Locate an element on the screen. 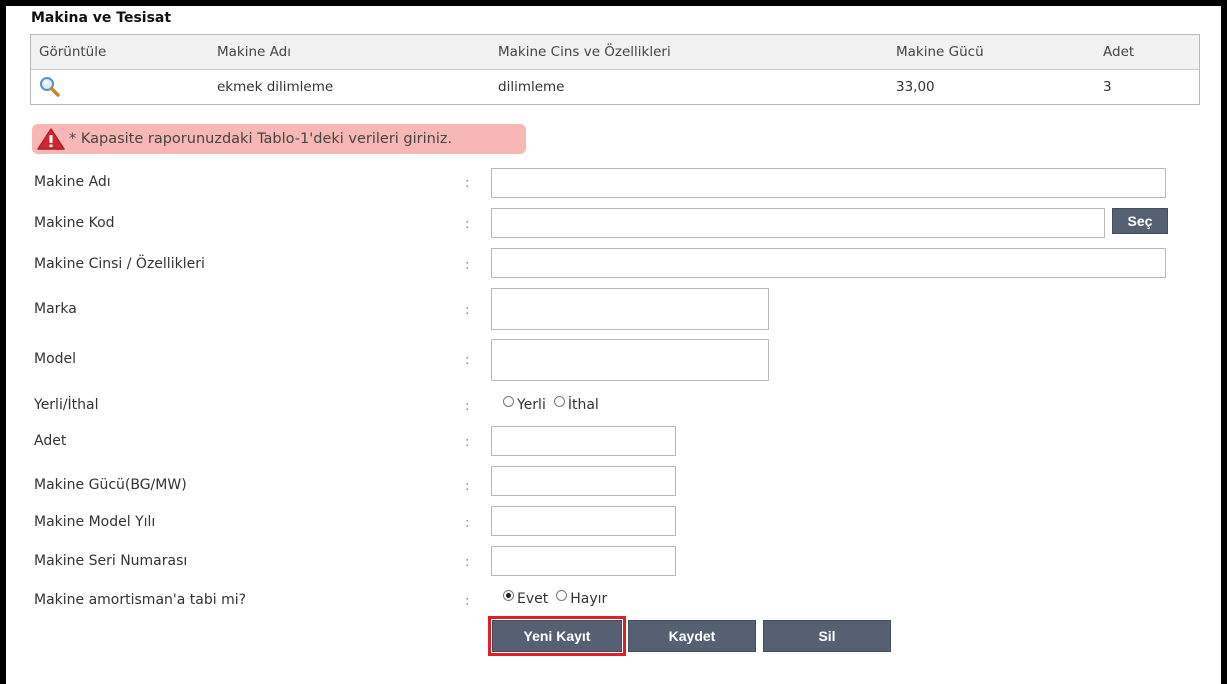 The width and height of the screenshot is (1227, 684). window-frame-left is located at coordinates (3, 342).